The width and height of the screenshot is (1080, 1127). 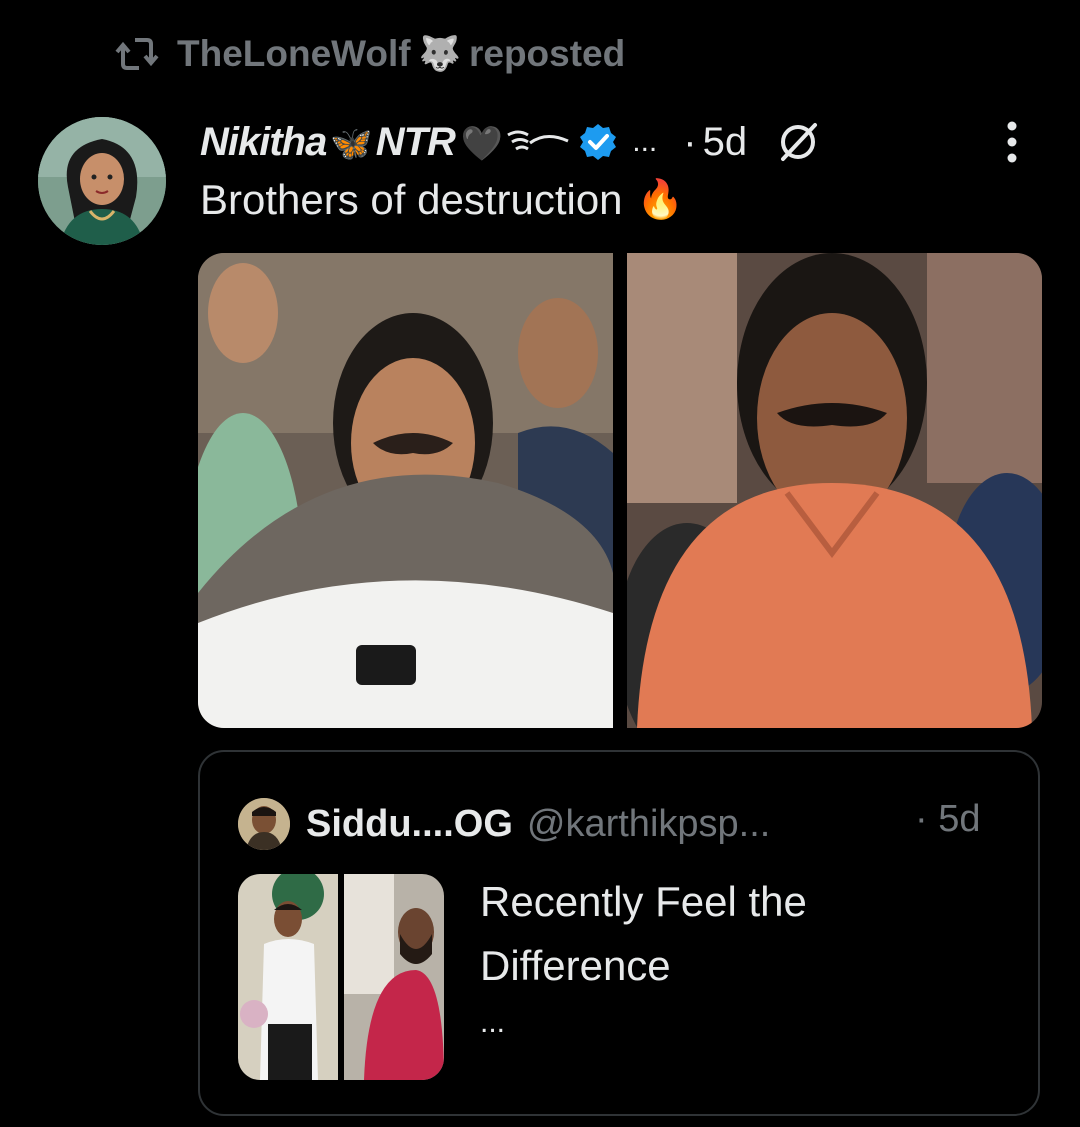 I want to click on wolf-emoji: 🐺, so click(x=439, y=54).